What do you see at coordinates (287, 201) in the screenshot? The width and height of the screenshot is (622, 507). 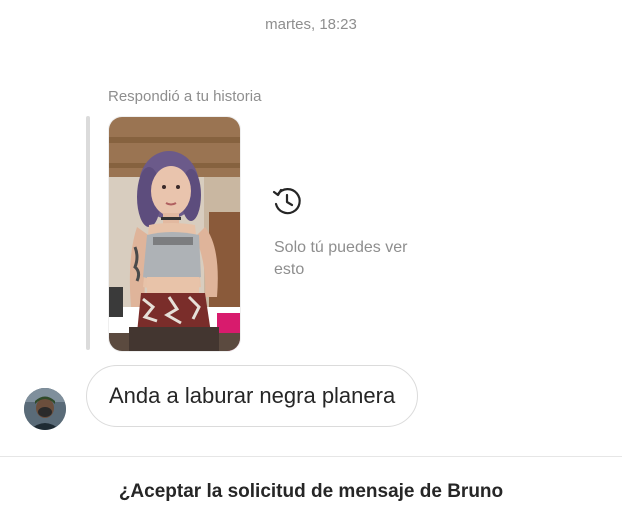 I see `history-icon` at bounding box center [287, 201].